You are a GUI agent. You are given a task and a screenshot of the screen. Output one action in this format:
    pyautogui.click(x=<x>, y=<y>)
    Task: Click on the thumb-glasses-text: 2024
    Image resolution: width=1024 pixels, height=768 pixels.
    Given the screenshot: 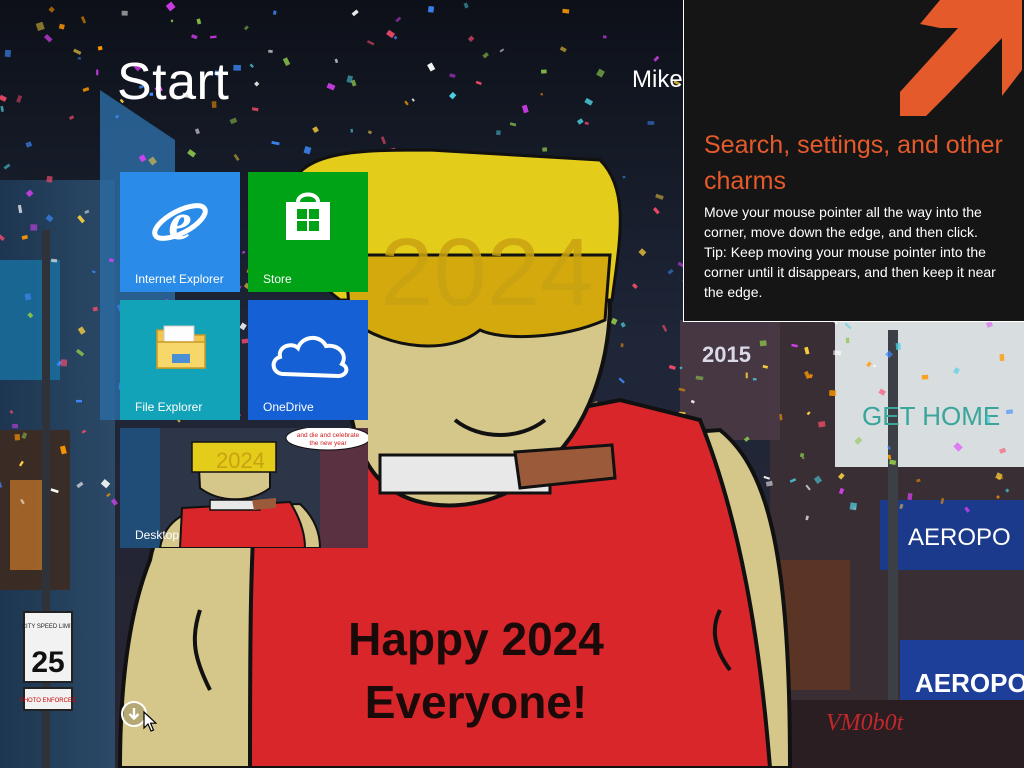 What is the action you would take?
    pyautogui.click(x=240, y=460)
    